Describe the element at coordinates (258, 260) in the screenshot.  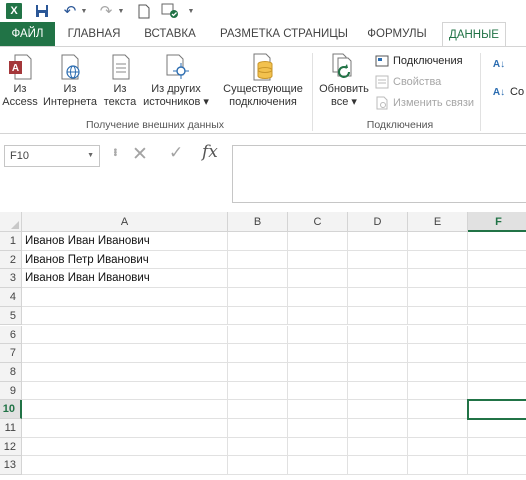
I see `cell-b2` at that location.